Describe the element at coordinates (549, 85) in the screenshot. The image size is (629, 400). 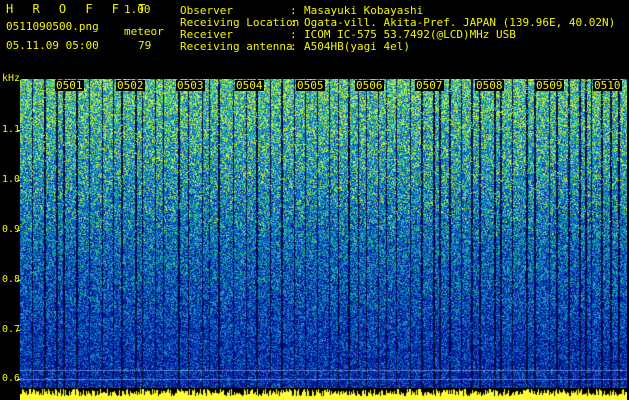
I see `x-tick-label: 0509` at that location.